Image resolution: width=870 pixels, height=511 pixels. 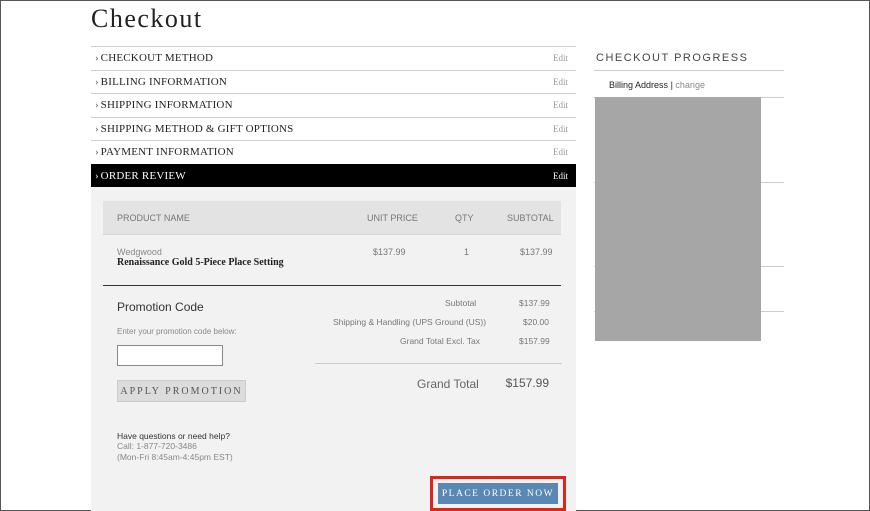 I want to click on product-name: Renaissance Gold 5-Piece Place Setting, so click(x=200, y=262).